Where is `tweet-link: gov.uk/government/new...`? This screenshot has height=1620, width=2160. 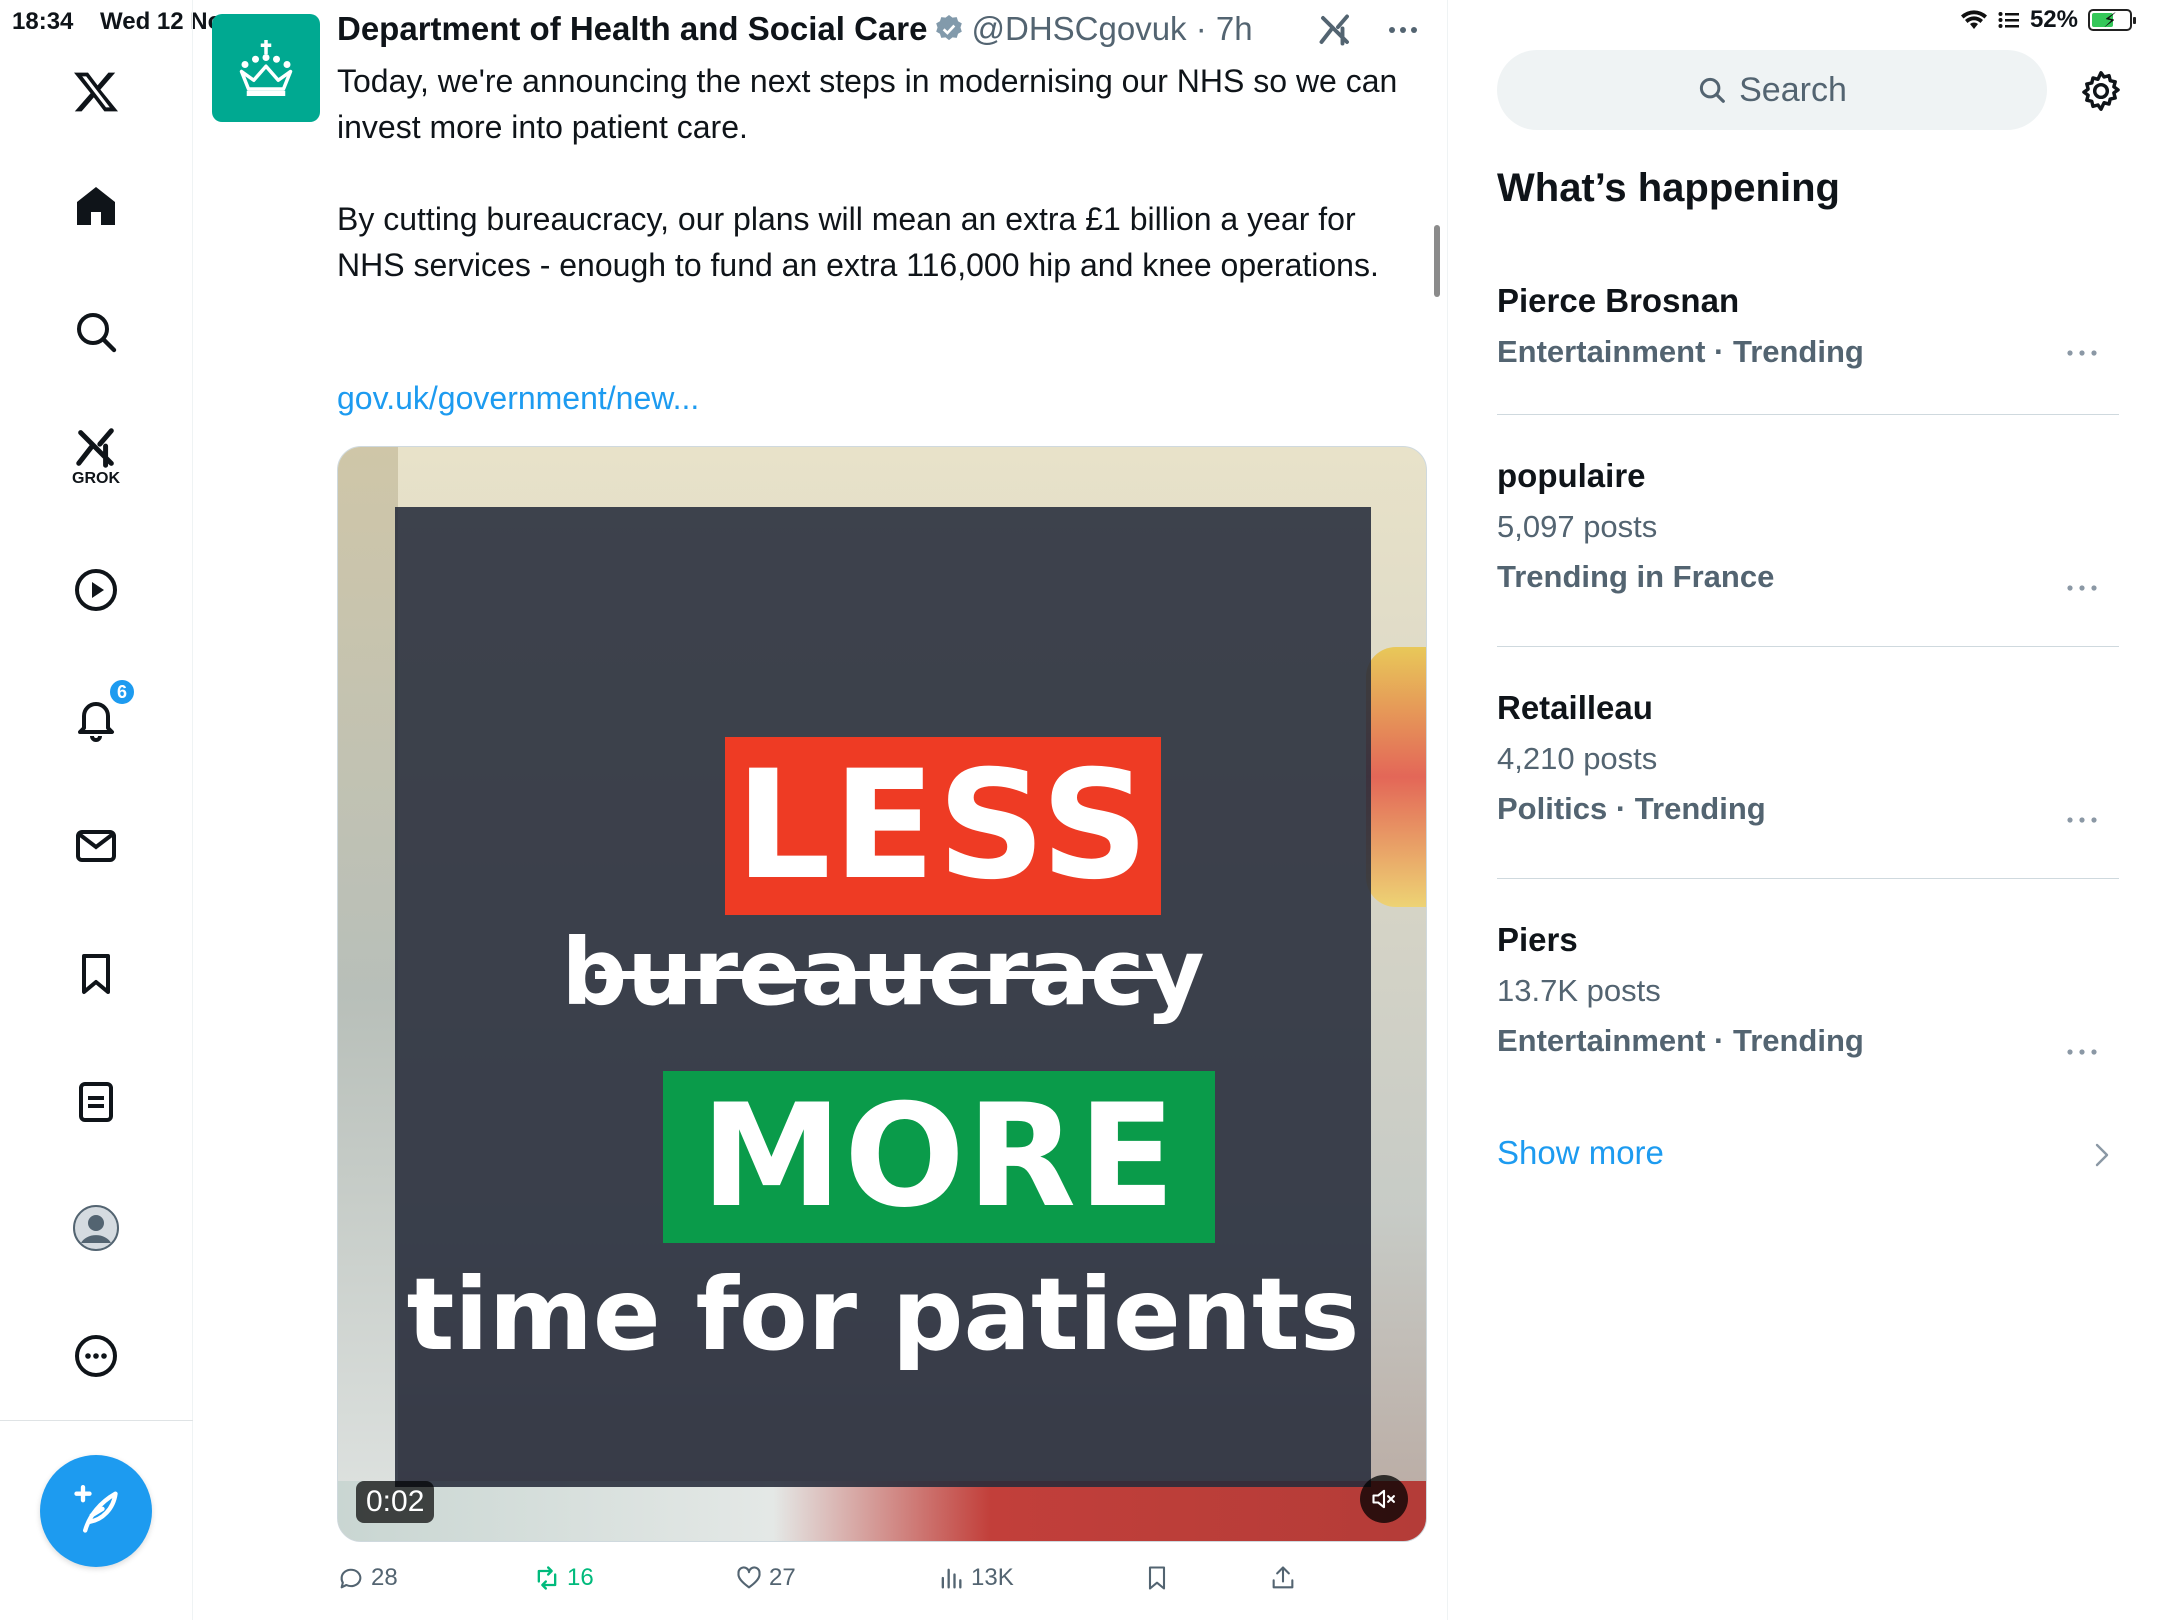
tweet-link: gov.uk/government/new... is located at coordinates (518, 398).